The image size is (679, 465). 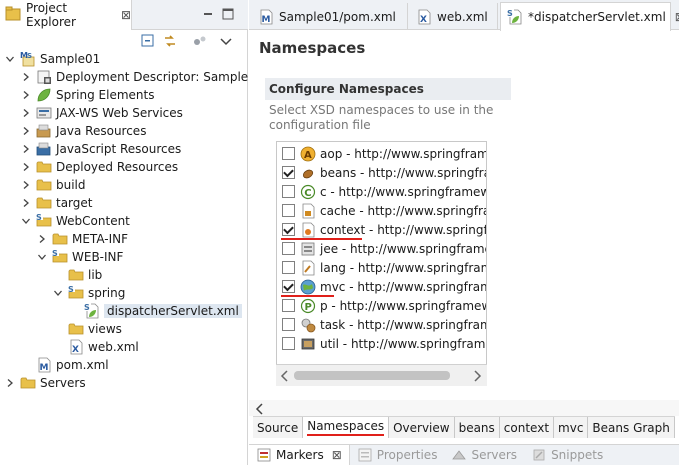 I want to click on tree-item-sample01: M S Sample01, so click(x=52, y=59).